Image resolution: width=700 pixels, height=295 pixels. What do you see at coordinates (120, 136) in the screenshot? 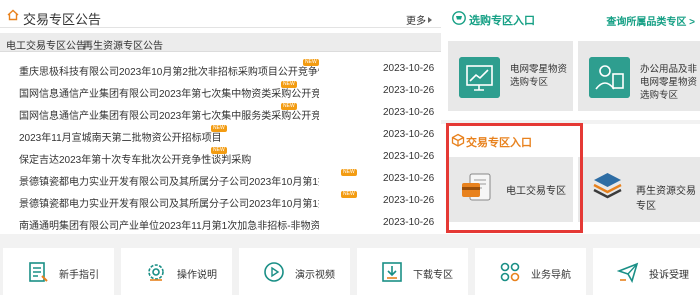
I see `notice-item-title: 2023年11月宣城南天第二批物资公开招标项目` at bounding box center [120, 136].